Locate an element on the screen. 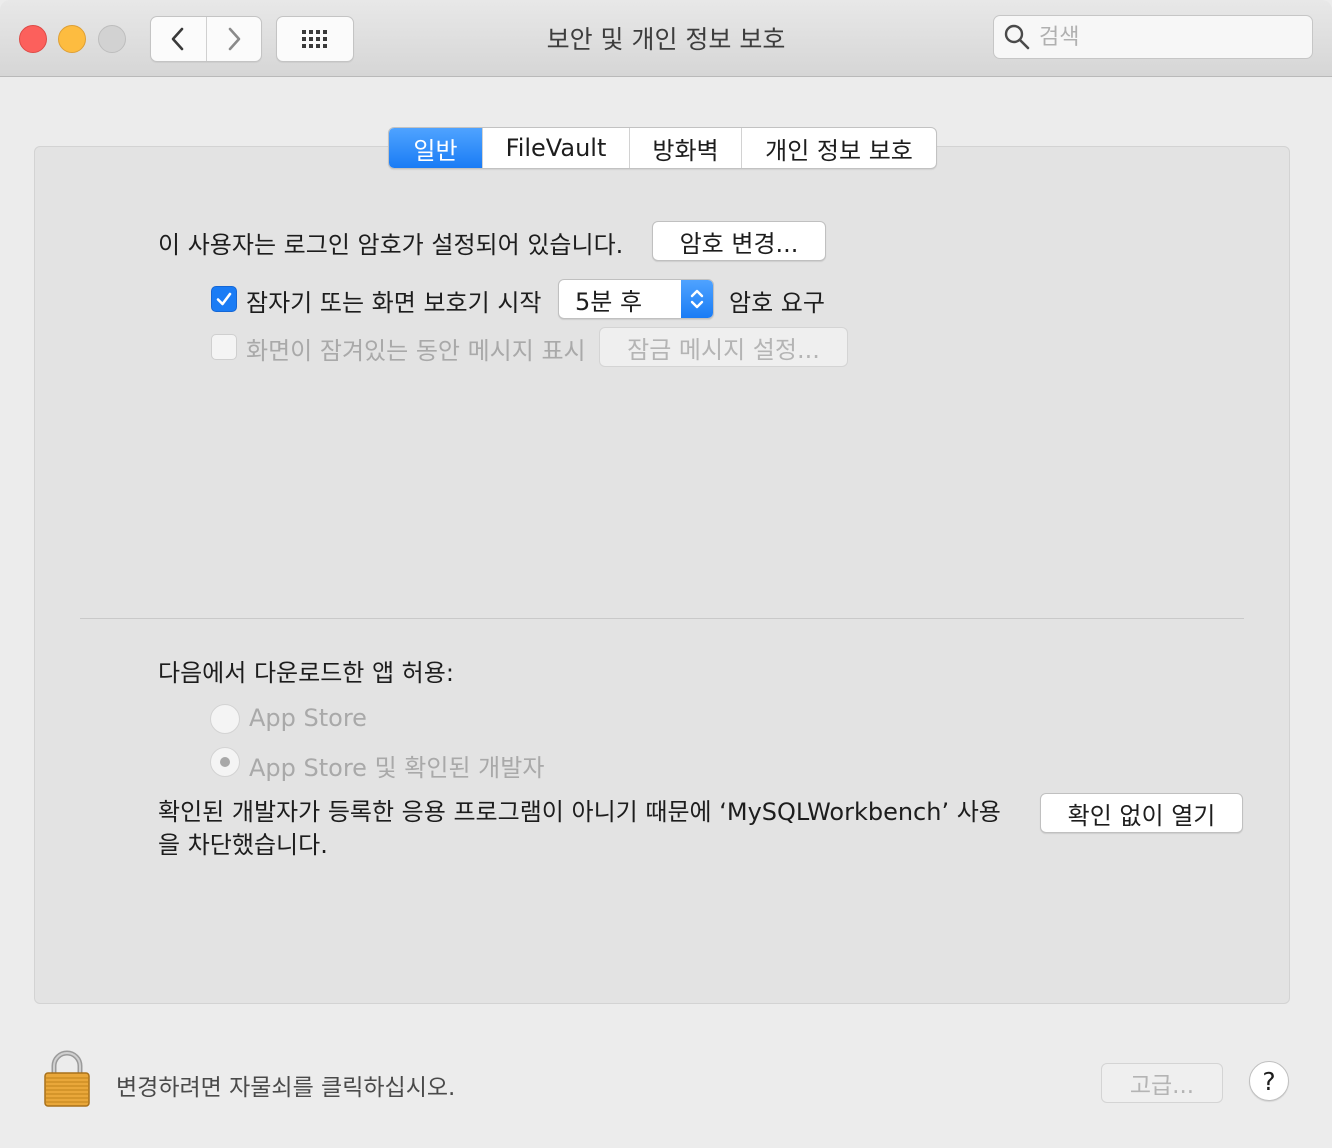 The image size is (1332, 1148). allow-downloads-heading: 다음에서 다운로드한 앱 허용: is located at coordinates (306, 673).